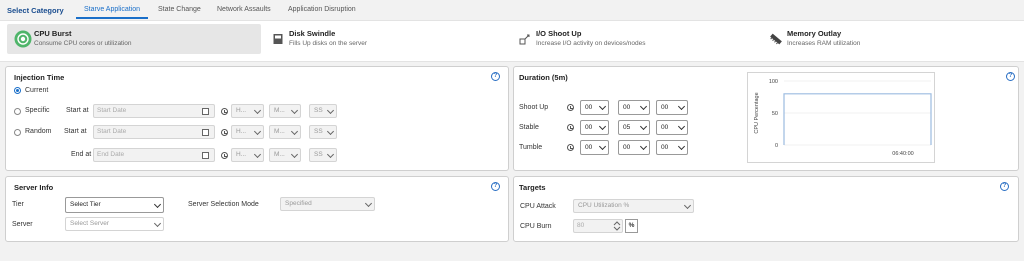  Describe the element at coordinates (880, 39) in the screenshot. I see `attack-card-memory-outlay: Memory Outlay Increases RAM utilization` at that location.